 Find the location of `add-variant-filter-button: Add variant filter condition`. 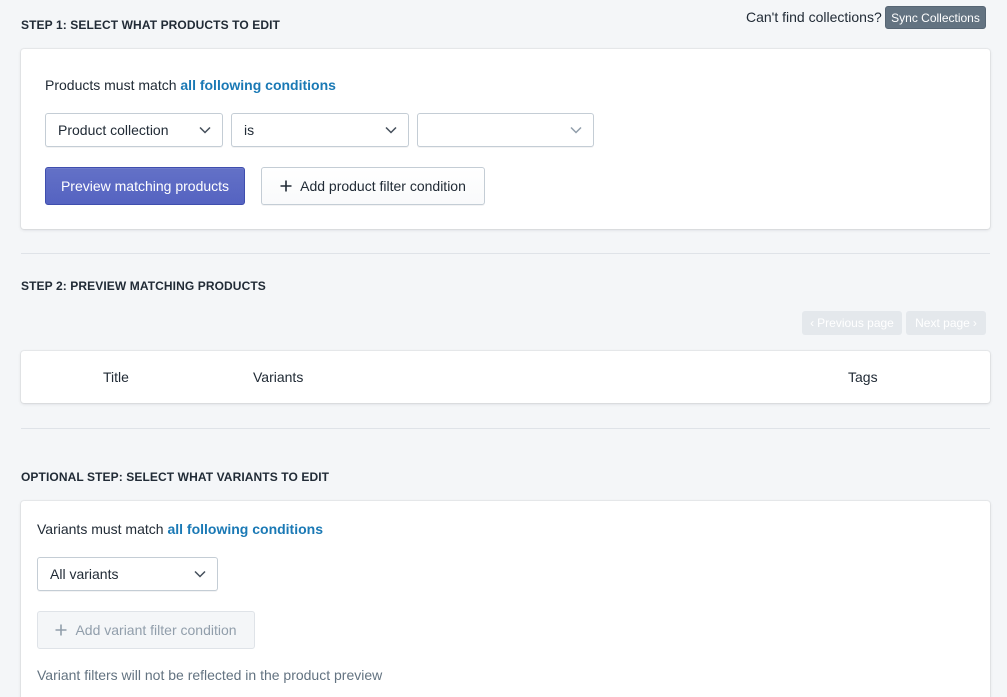

add-variant-filter-button: Add variant filter condition is located at coordinates (146, 630).